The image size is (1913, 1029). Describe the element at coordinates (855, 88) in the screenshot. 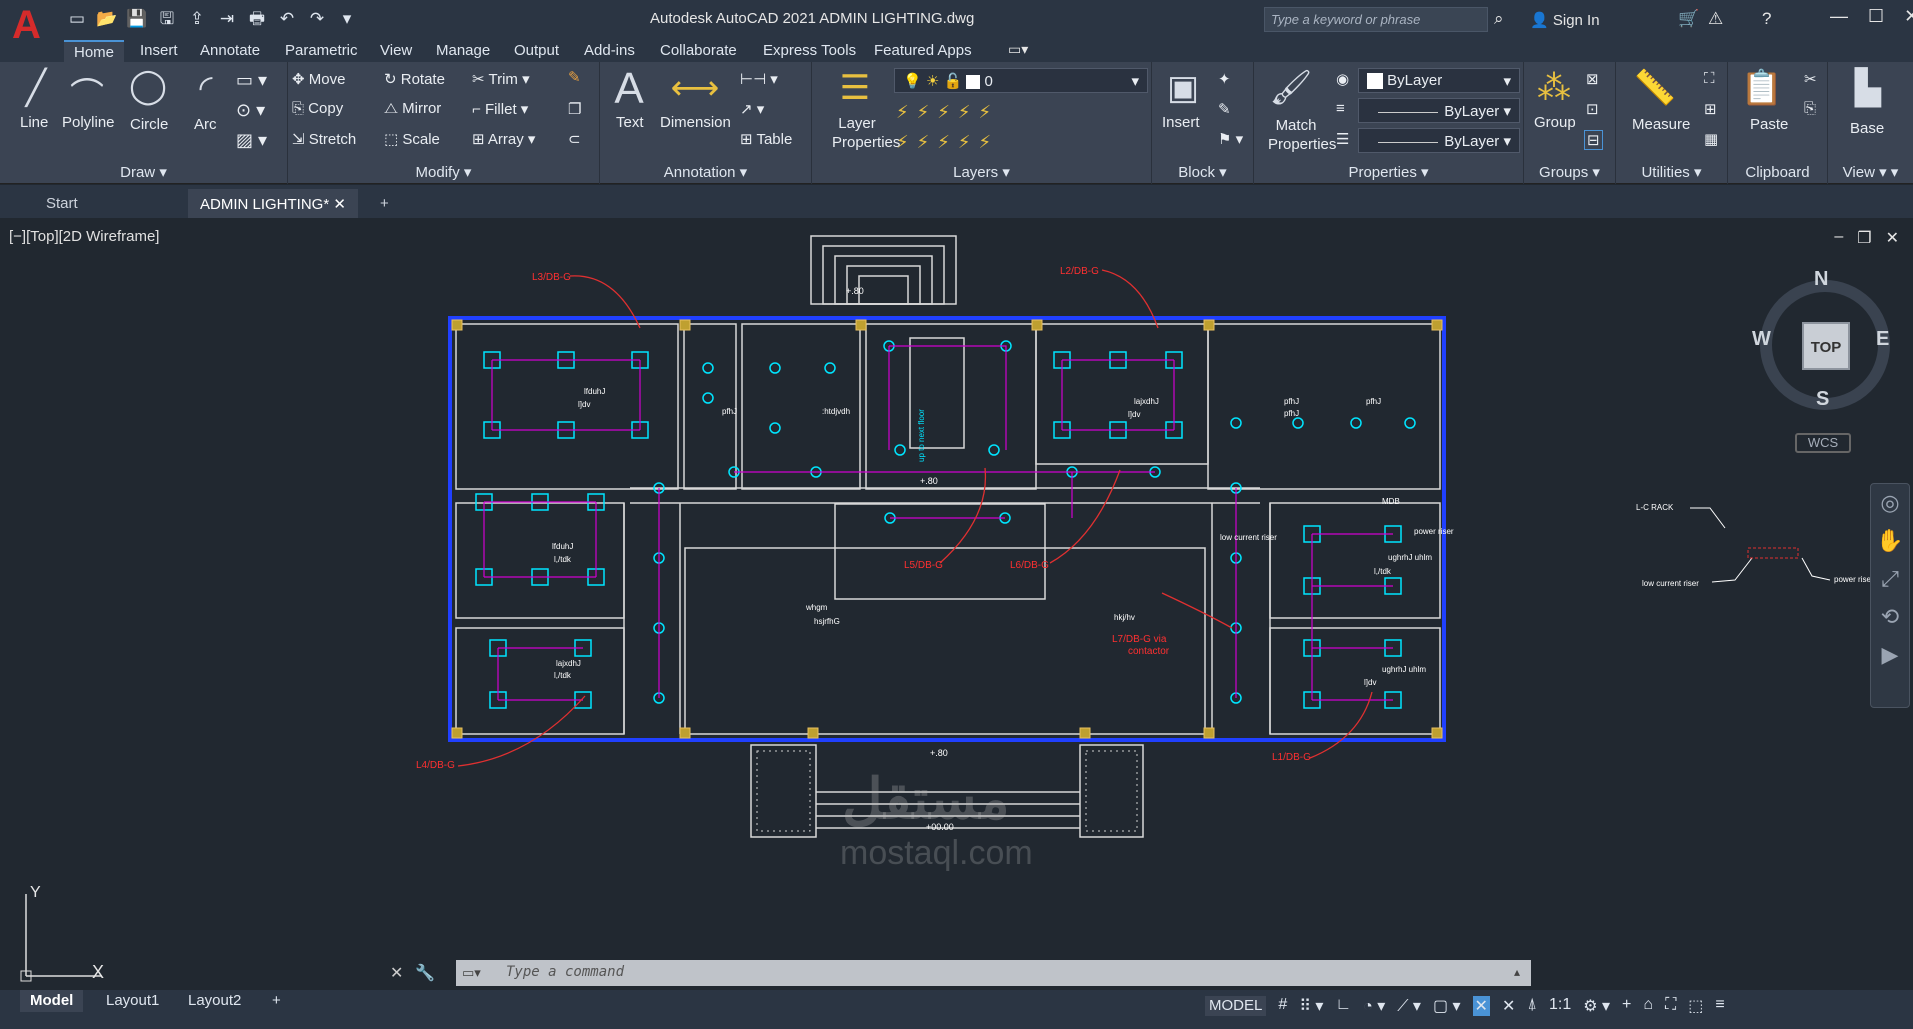

I see `layer-properties-icon: ☰` at that location.